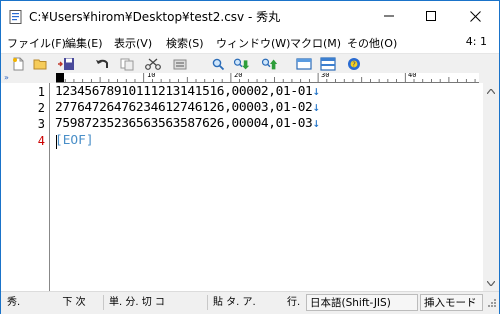 The width and height of the screenshot is (500, 314). I want to click on new-file-icon, so click(18, 63).